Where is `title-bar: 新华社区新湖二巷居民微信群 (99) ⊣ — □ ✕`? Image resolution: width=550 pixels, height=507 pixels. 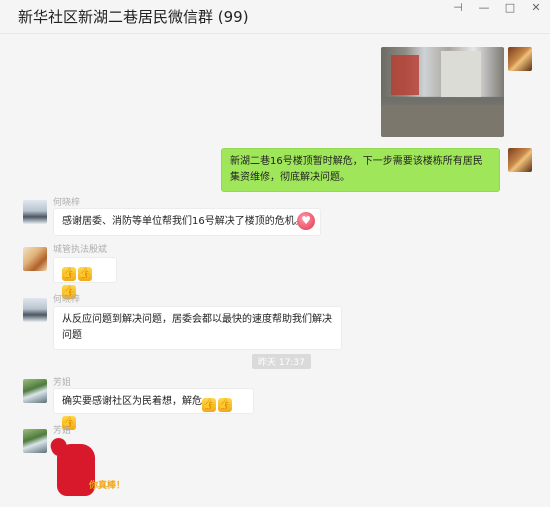
title-bar: 新华社区新湖二巷居民微信群 (99) ⊣ — □ ✕ is located at coordinates (275, 17).